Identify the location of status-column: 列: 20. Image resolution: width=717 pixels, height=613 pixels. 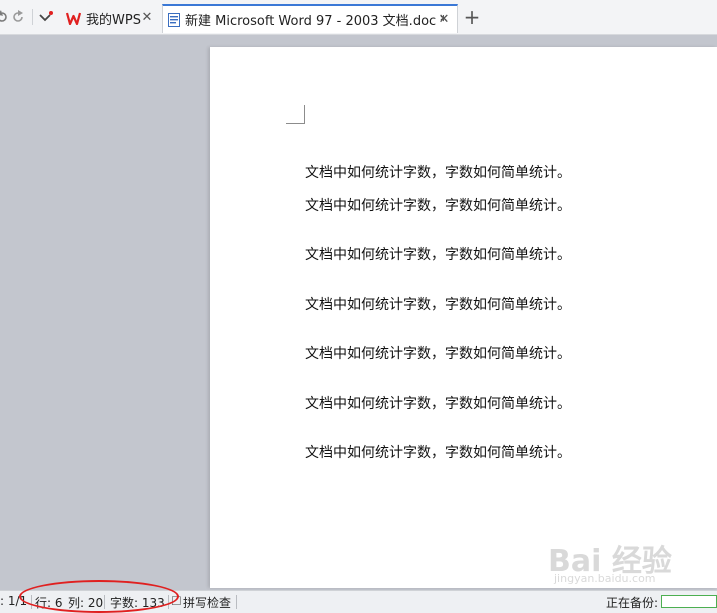
(86, 603).